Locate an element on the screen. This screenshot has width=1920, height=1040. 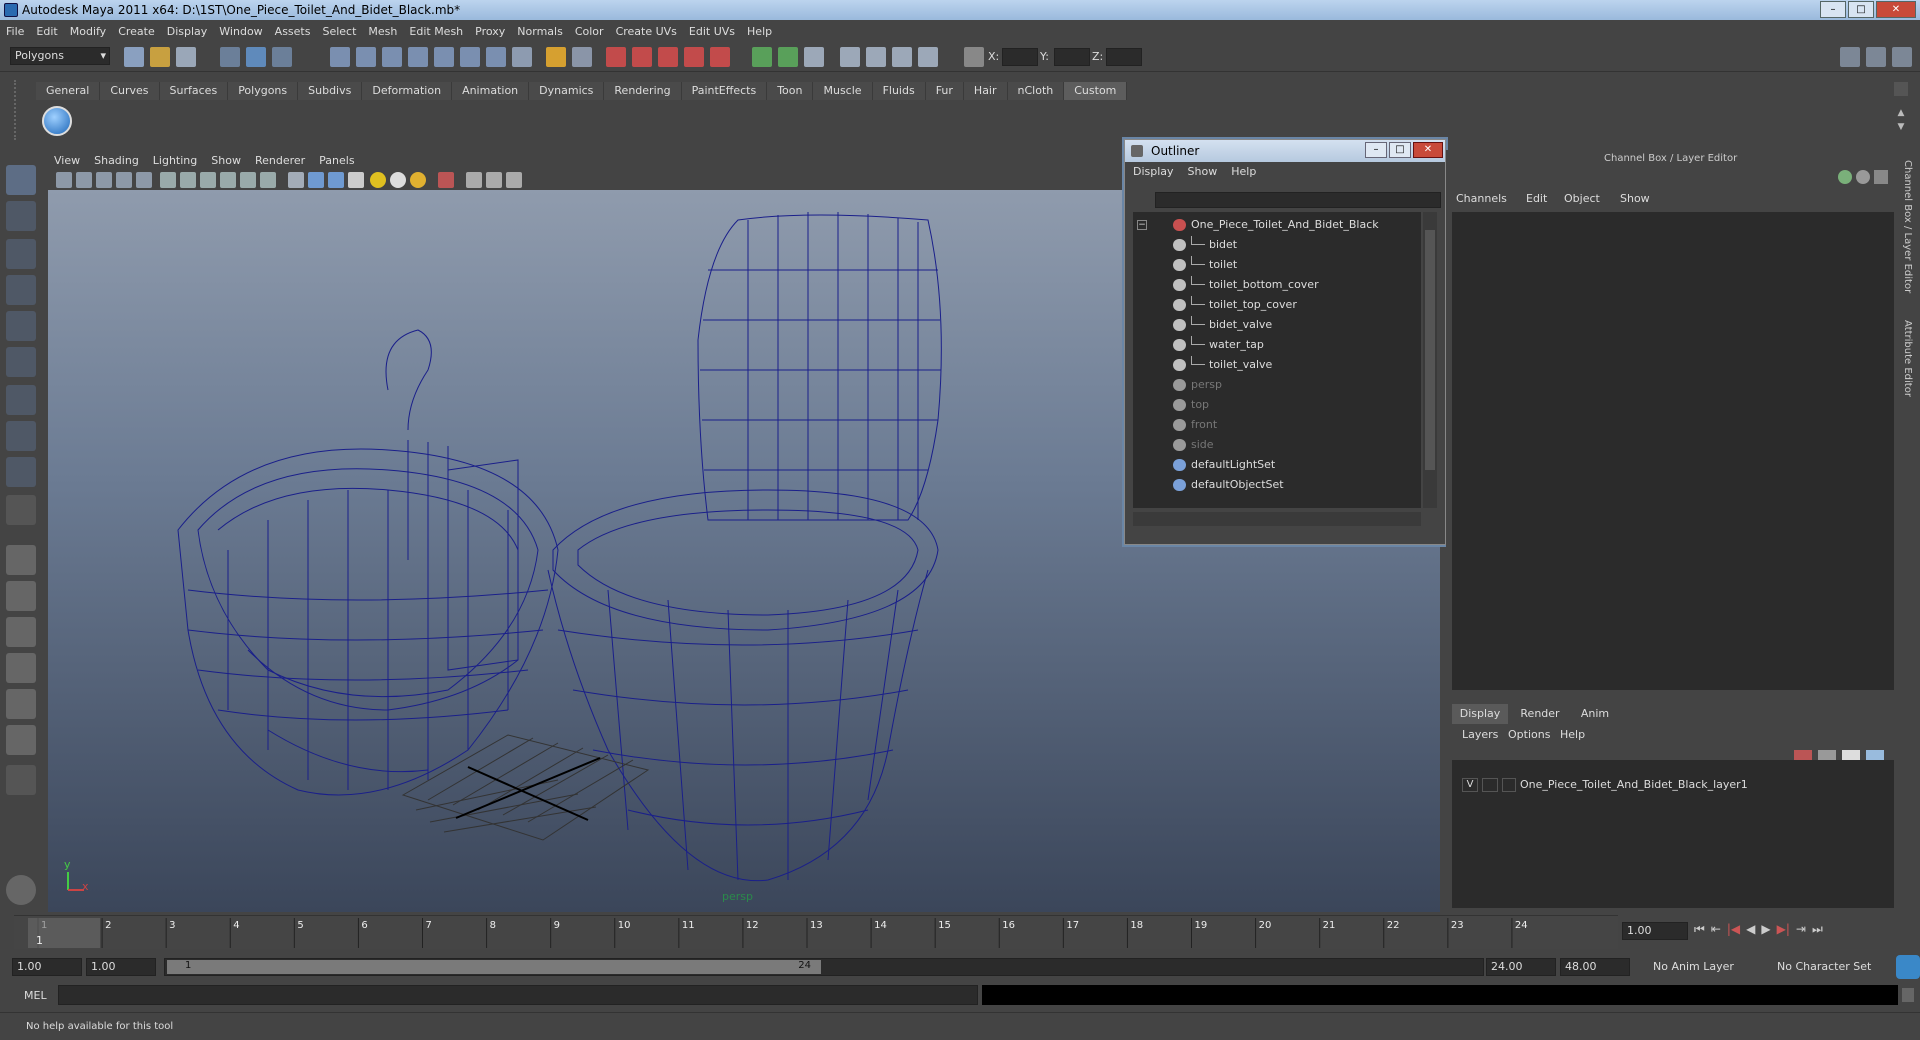
shelf-tab-custom: Custom is located at coordinates (1096, 91).